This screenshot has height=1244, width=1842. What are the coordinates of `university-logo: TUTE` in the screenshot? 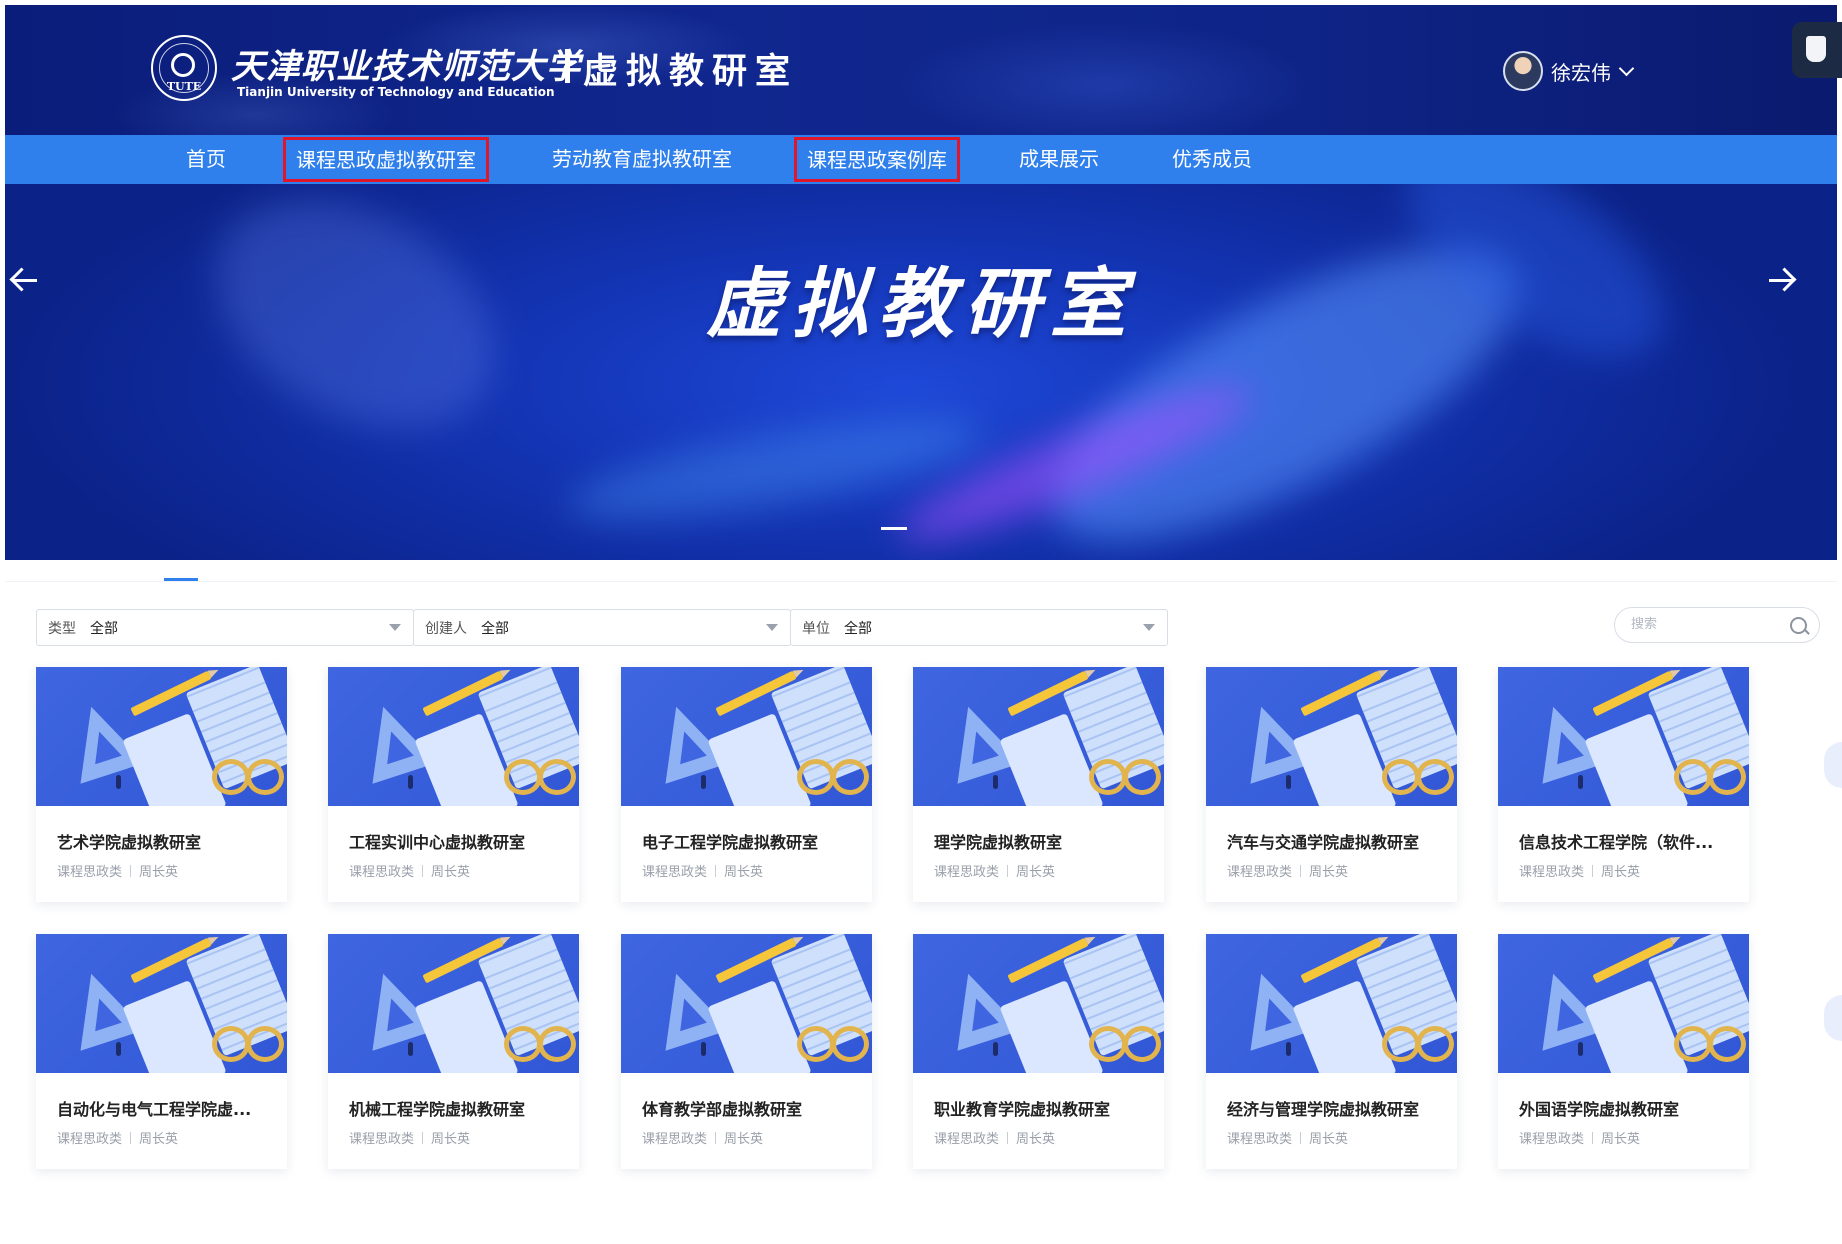 It's located at (184, 68).